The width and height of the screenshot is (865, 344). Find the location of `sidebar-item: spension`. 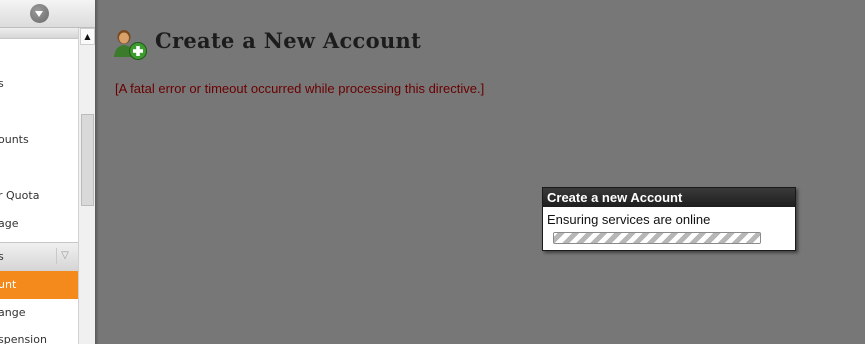

sidebar-item: spension is located at coordinates (39, 335).